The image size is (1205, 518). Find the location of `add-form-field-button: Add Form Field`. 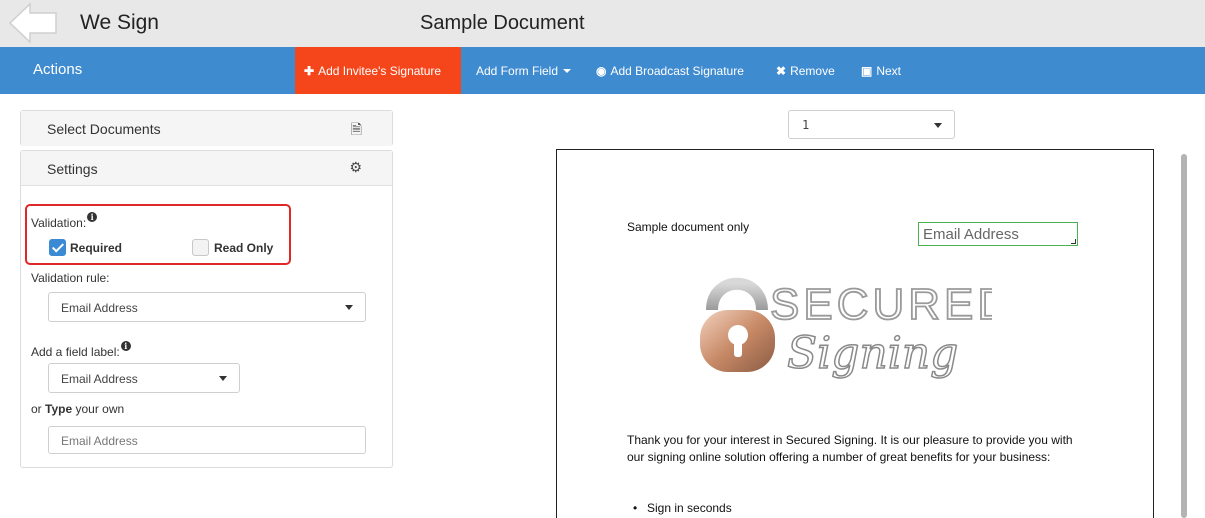

add-form-field-button: Add Form Field is located at coordinates (523, 70).